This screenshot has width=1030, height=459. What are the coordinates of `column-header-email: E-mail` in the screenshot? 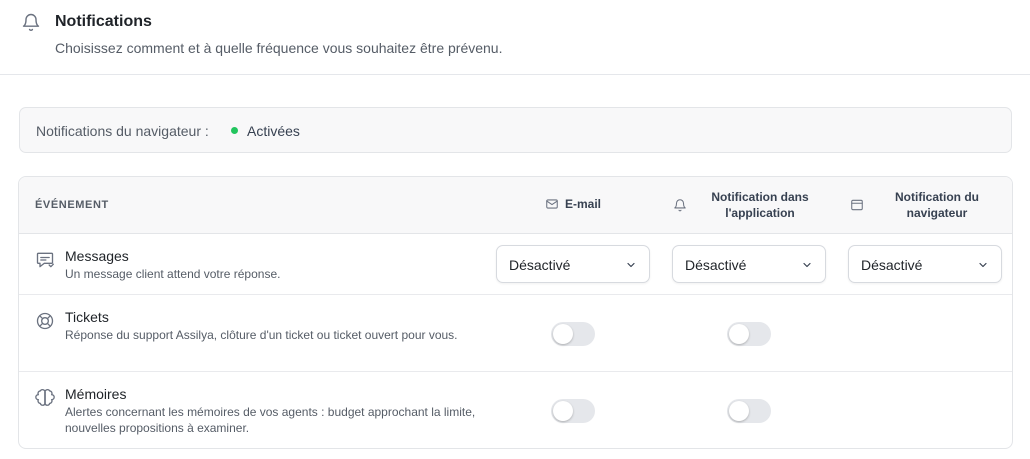 It's located at (593, 205).